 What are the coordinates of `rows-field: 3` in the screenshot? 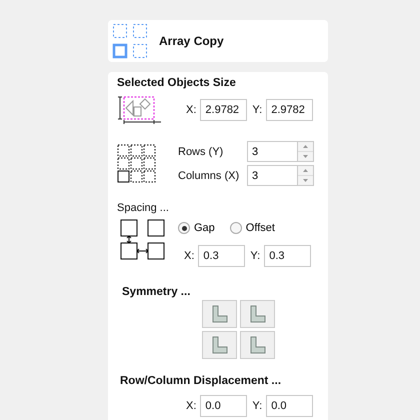 It's located at (272, 151).